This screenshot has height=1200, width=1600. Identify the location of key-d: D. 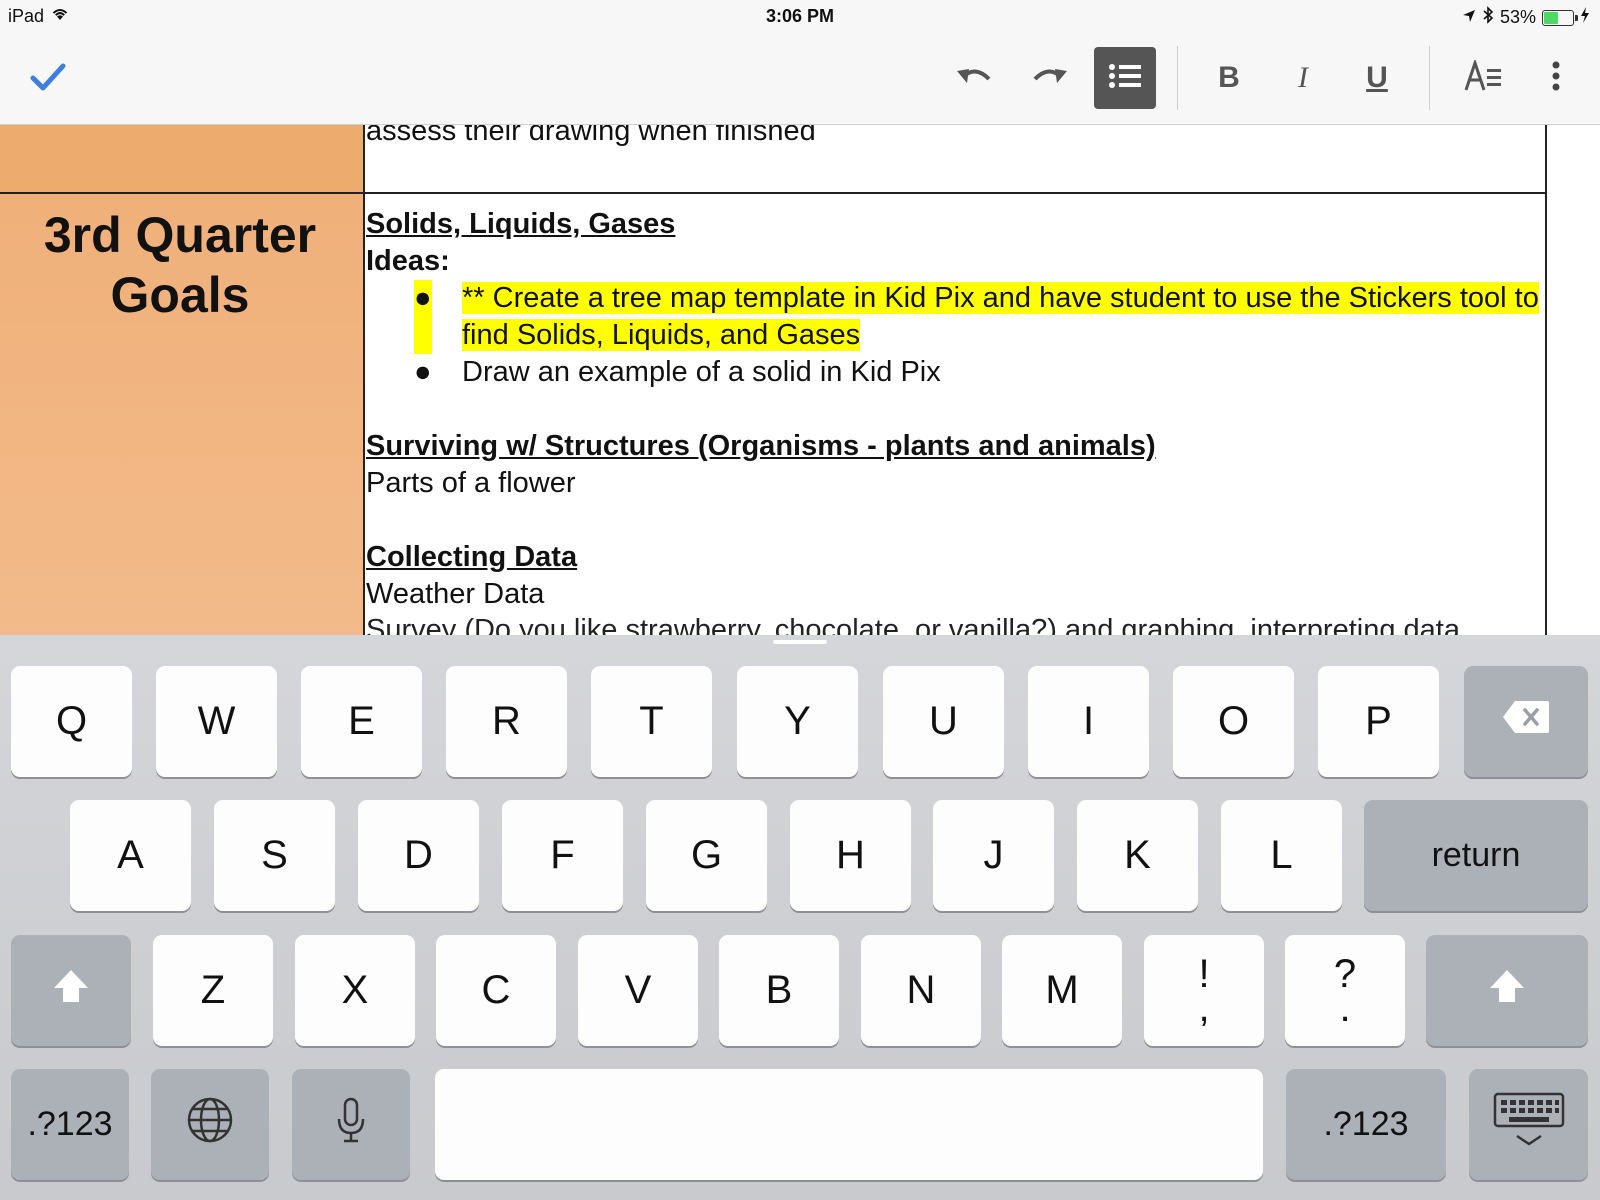
(418, 855).